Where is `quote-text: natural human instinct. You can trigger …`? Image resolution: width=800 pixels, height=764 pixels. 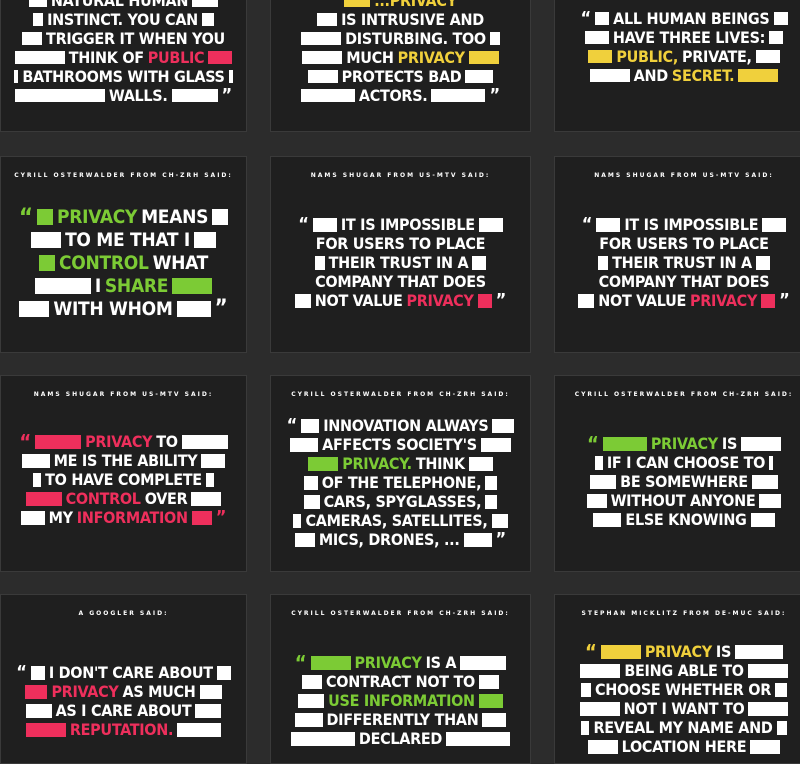
quote-text: natural human instinct. You can trigger … is located at coordinates (123, 53).